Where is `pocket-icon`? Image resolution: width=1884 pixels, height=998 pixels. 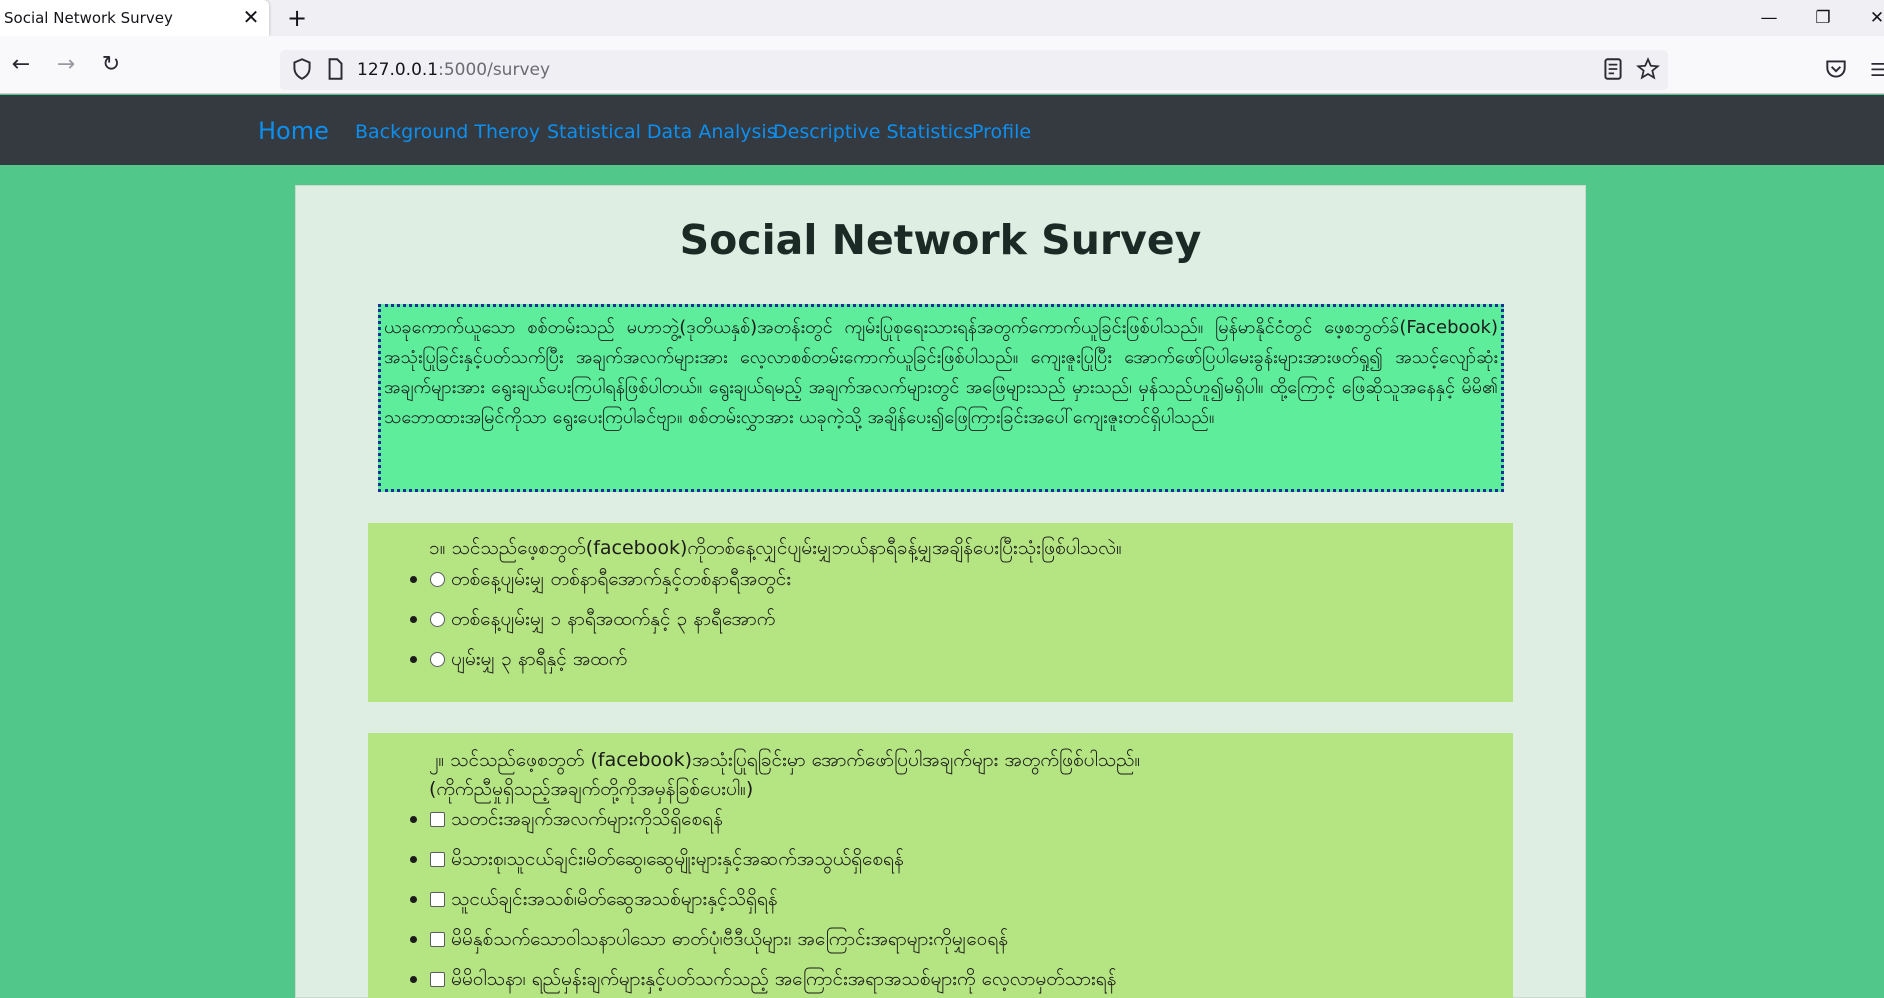 pocket-icon is located at coordinates (1836, 69).